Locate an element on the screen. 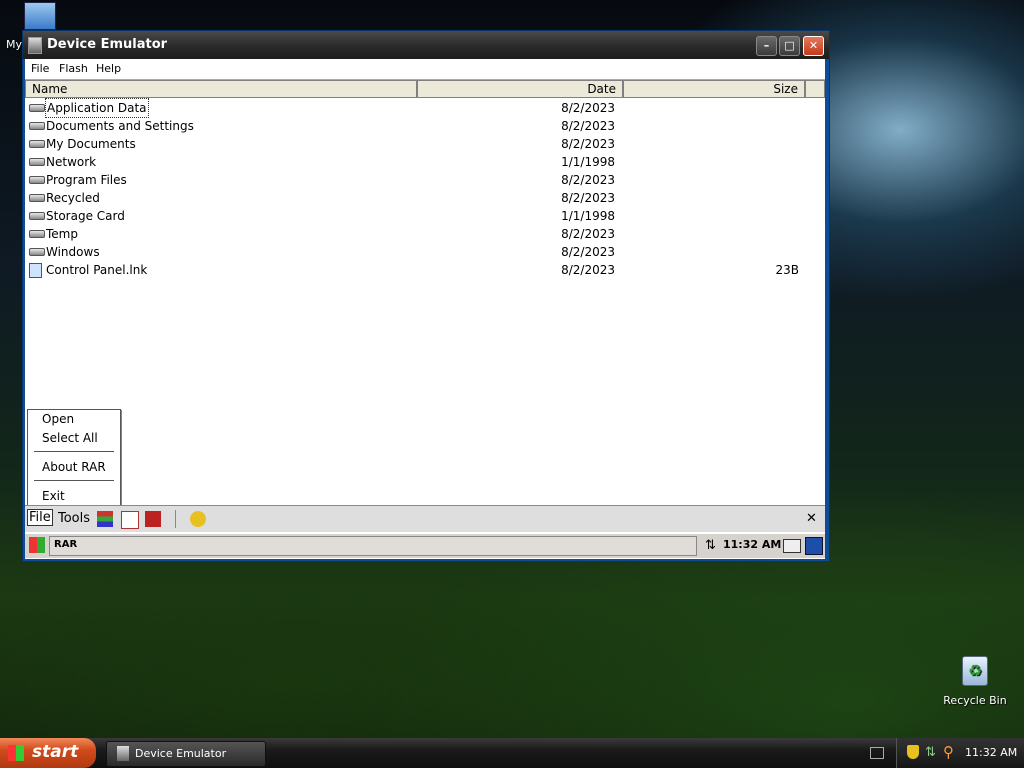 The height and width of the screenshot is (768, 1024). network-icon: ⇅ is located at coordinates (930, 752).